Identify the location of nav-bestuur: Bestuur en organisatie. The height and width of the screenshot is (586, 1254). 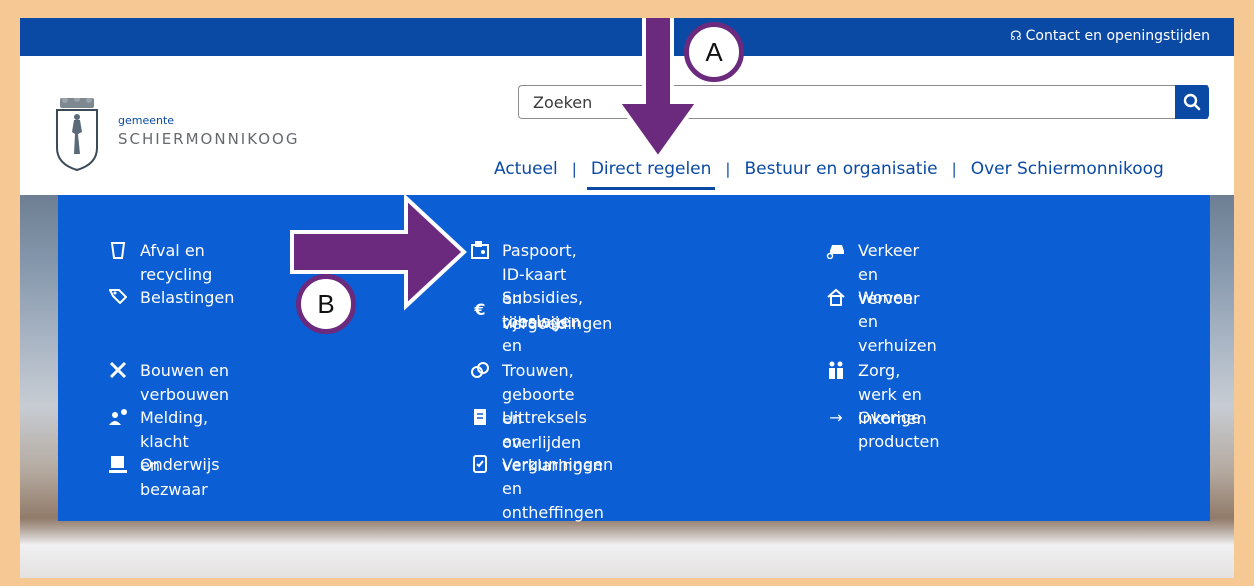
(840, 169).